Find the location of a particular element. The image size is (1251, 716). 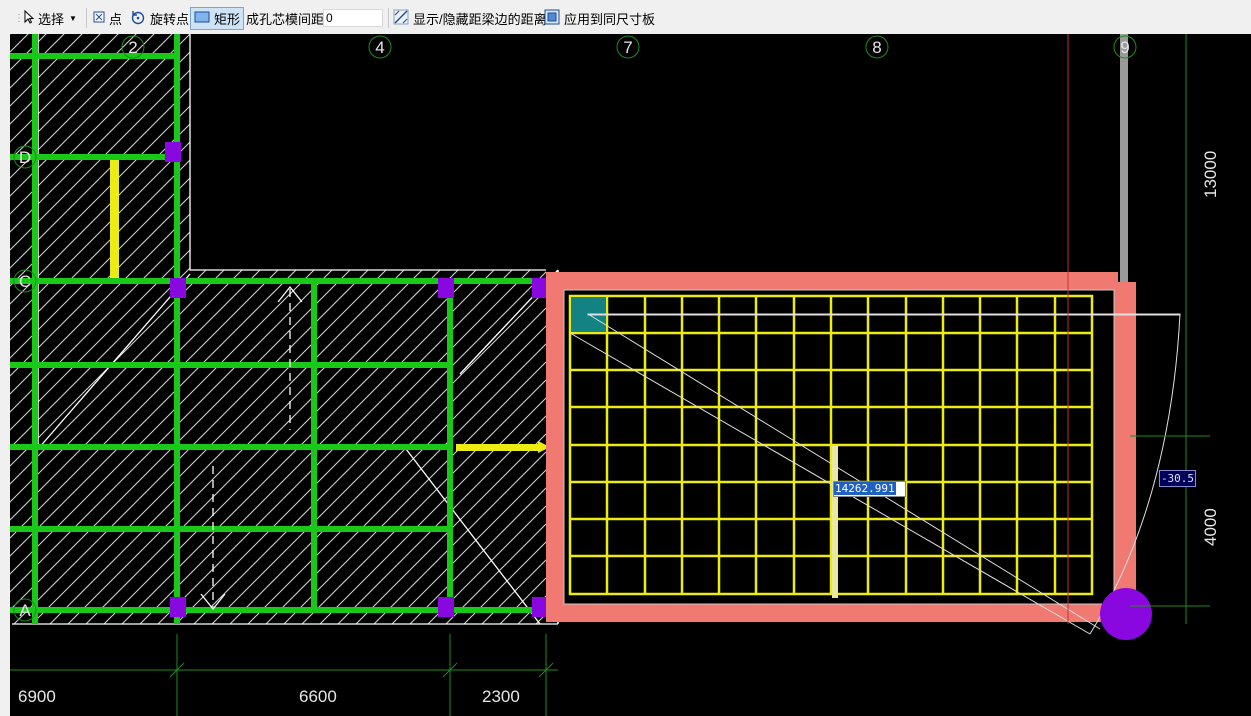

select-label: 选择 is located at coordinates (51, 19).